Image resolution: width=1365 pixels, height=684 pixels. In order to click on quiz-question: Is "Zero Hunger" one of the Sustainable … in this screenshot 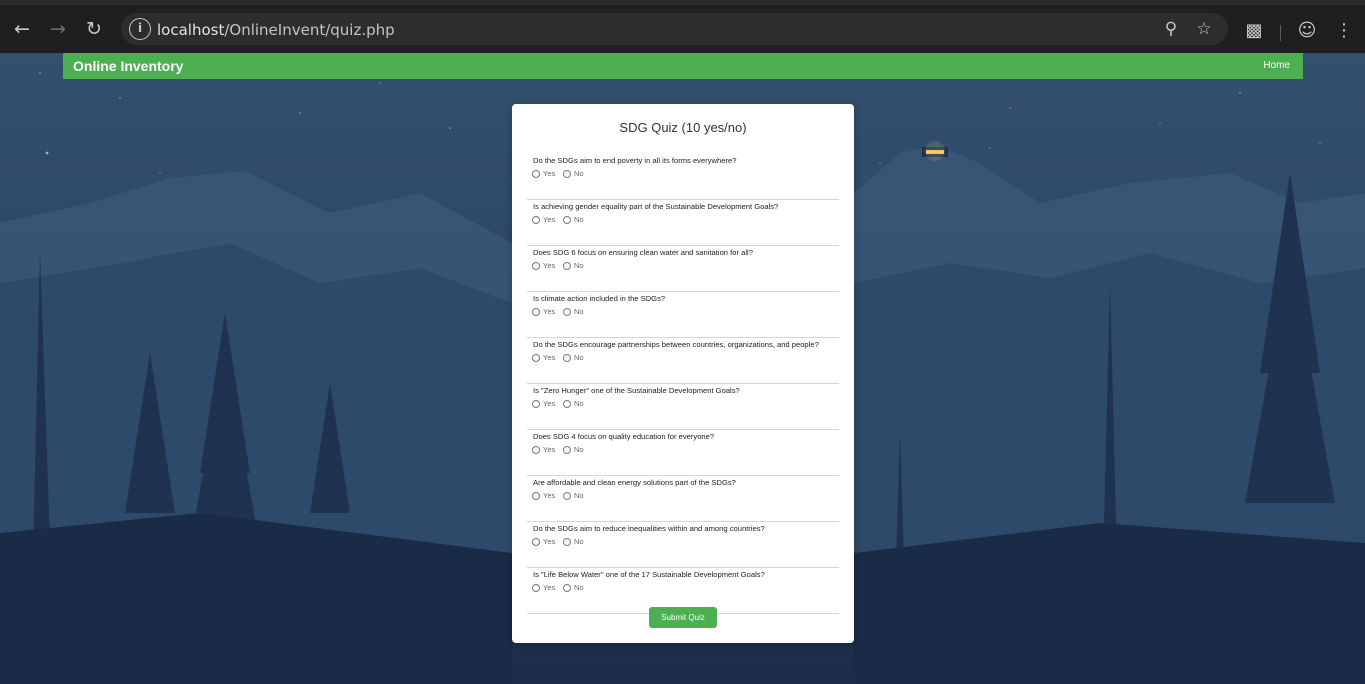, I will do `click(683, 407)`.